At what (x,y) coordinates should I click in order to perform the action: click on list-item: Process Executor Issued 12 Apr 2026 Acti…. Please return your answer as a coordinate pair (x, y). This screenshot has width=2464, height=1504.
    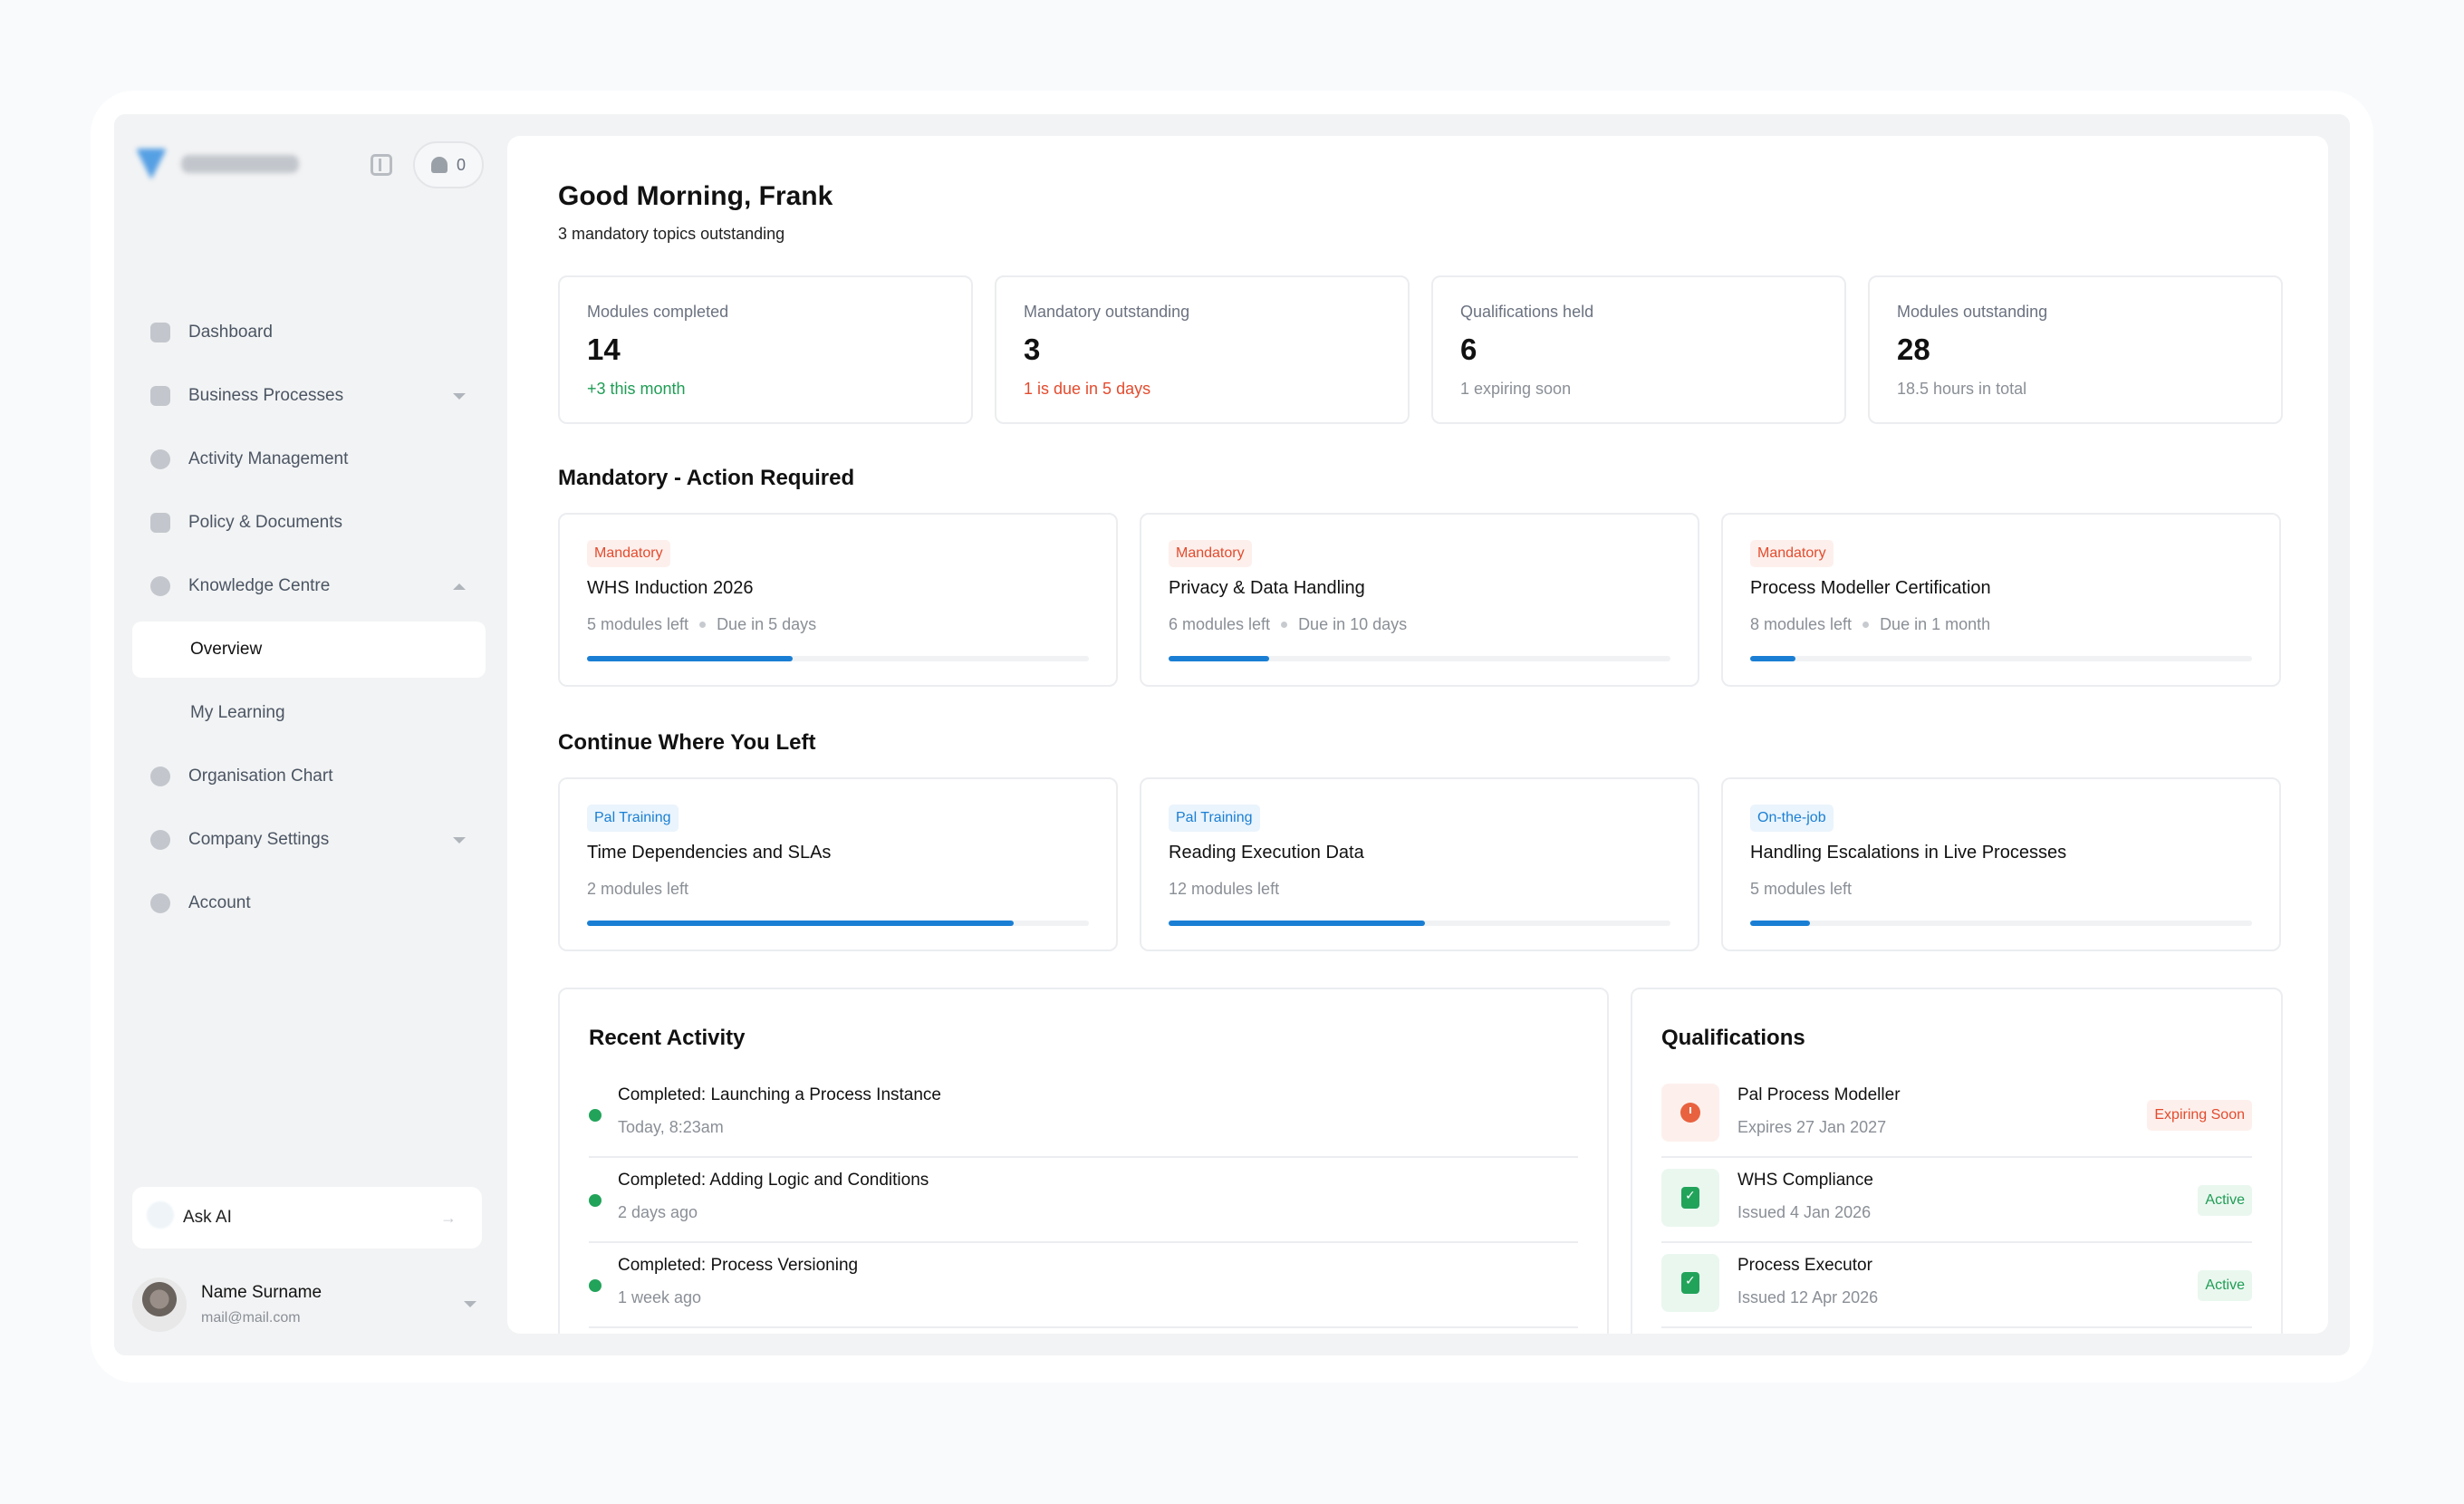
    Looking at the image, I should click on (1957, 1285).